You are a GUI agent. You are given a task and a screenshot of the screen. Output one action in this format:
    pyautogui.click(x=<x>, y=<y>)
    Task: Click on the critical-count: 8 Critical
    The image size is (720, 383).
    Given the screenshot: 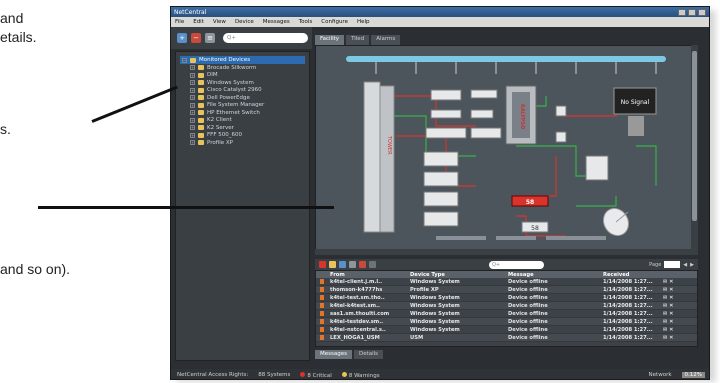 What is the action you would take?
    pyautogui.click(x=316, y=375)
    